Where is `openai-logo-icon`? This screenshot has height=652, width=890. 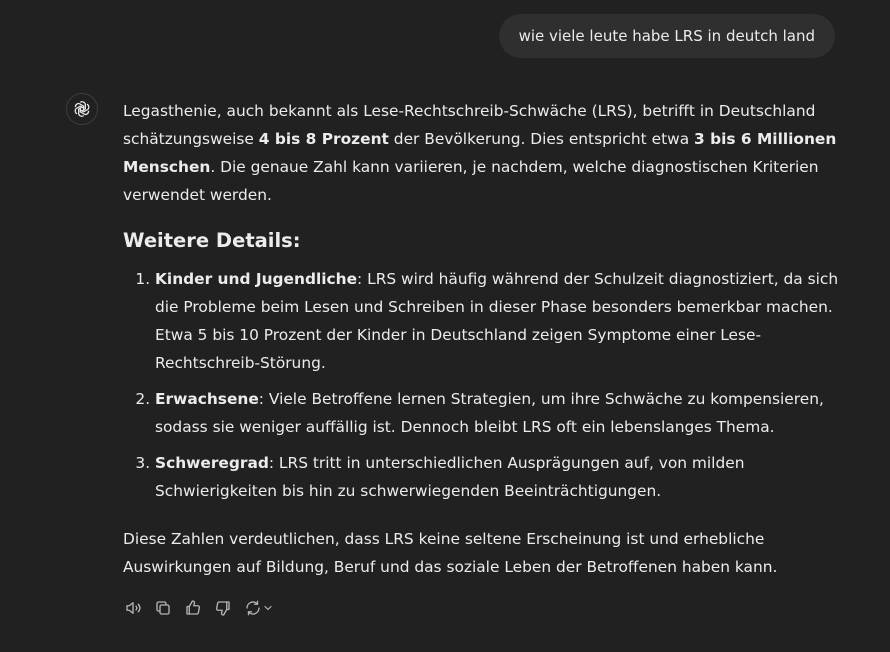
openai-logo-icon is located at coordinates (82, 109).